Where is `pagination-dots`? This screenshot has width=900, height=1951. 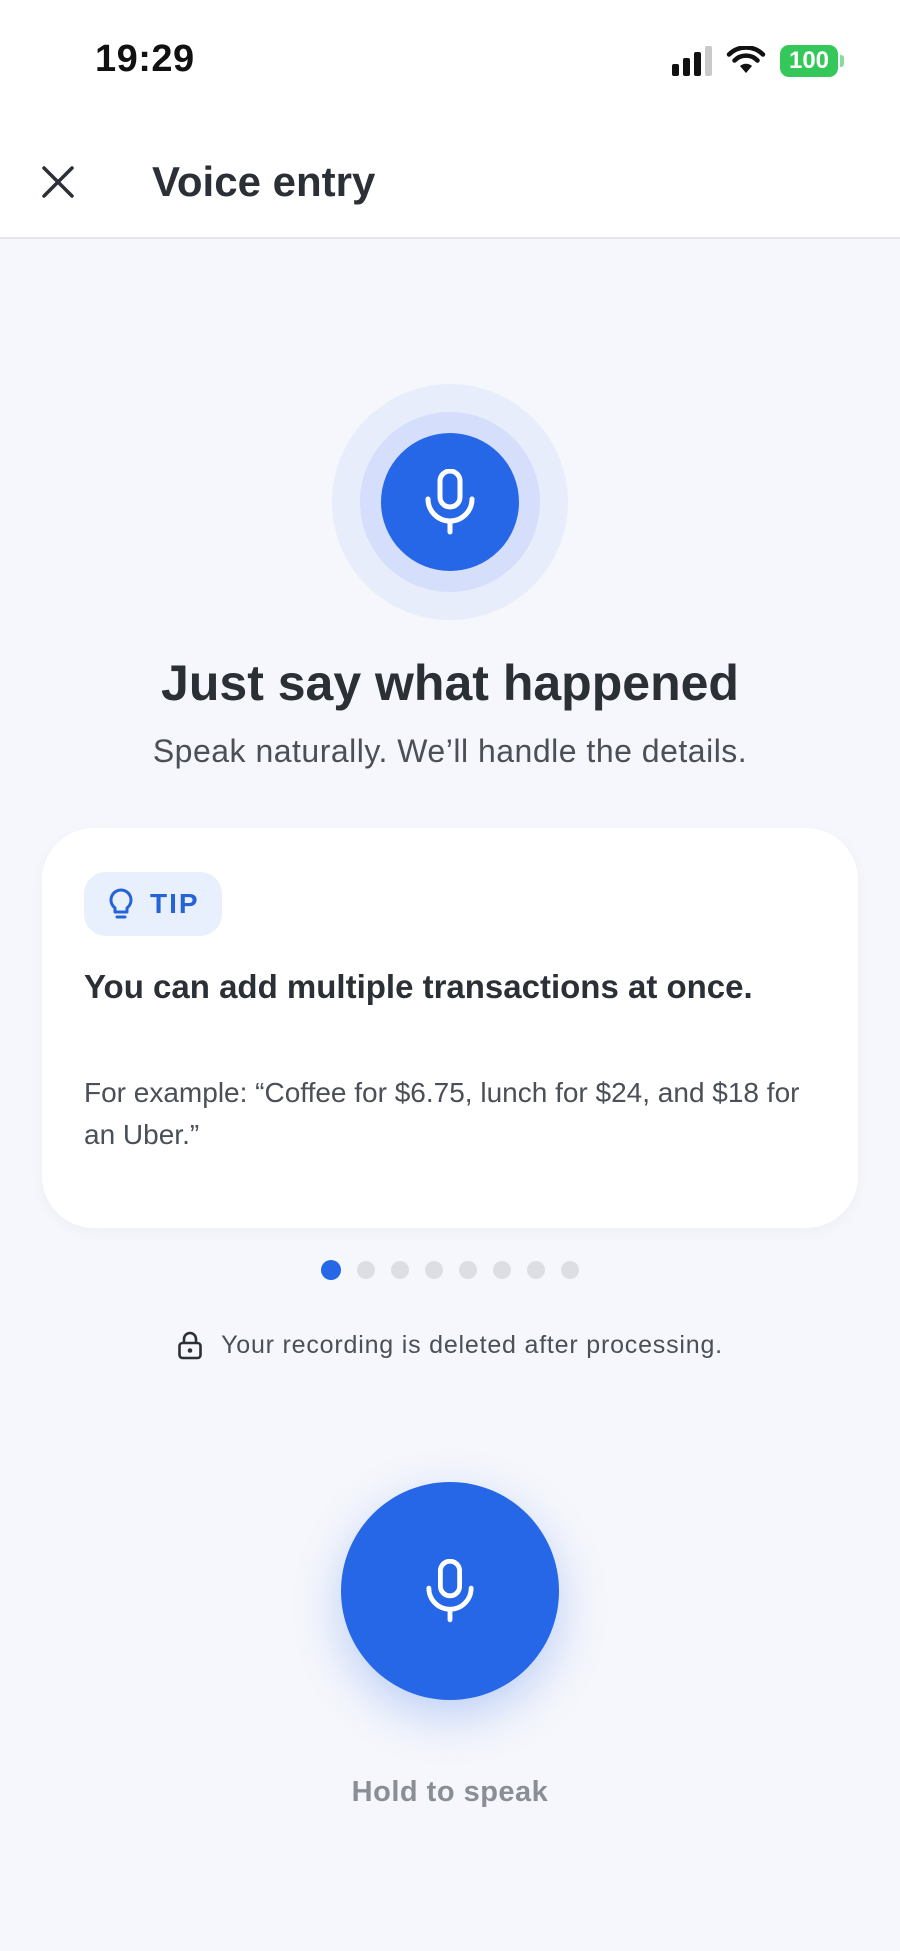 pagination-dots is located at coordinates (450, 1270).